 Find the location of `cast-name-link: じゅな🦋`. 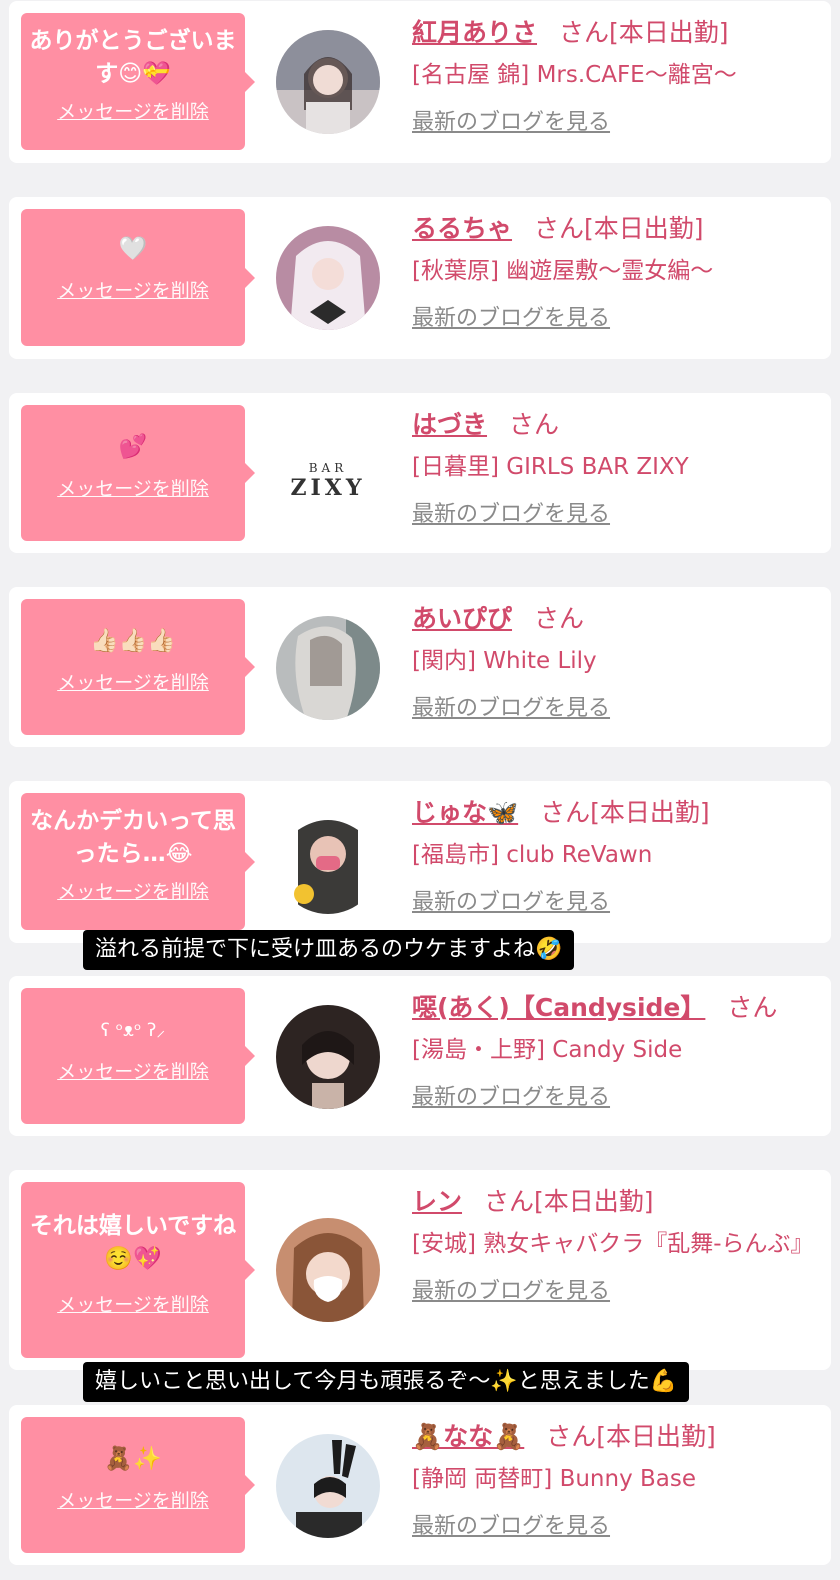

cast-name-link: じゅな🦋 is located at coordinates (465, 812).